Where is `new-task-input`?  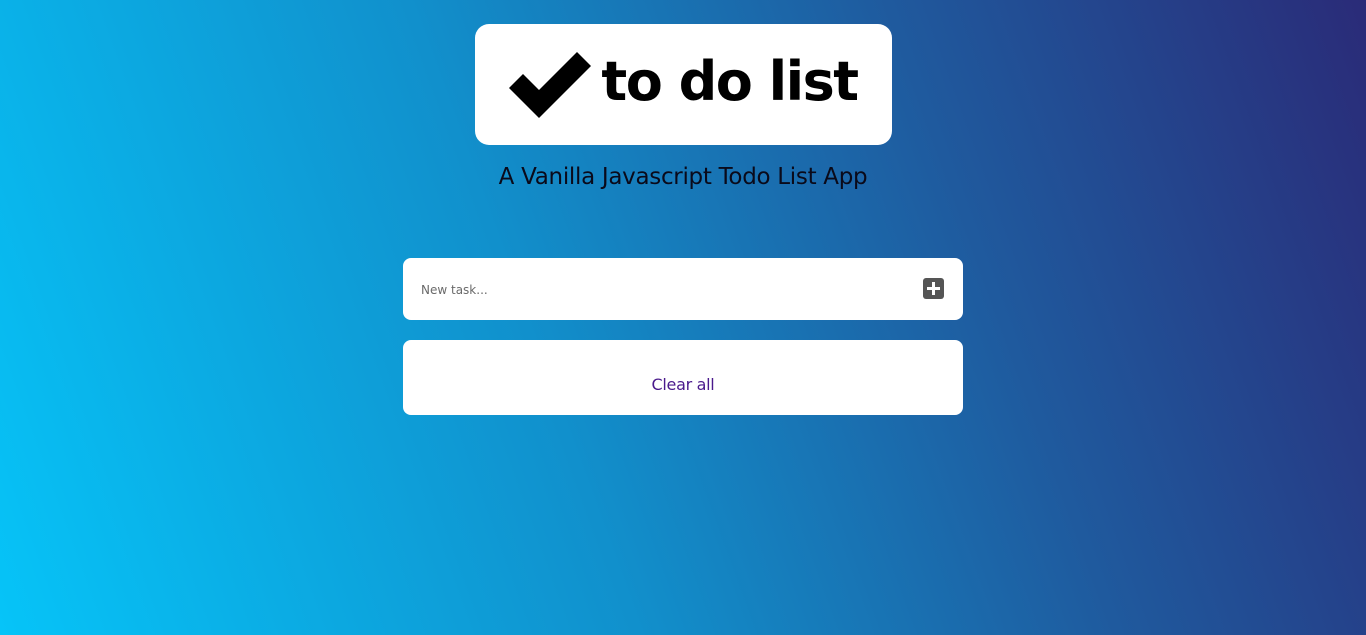
new-task-input is located at coordinates (661, 290).